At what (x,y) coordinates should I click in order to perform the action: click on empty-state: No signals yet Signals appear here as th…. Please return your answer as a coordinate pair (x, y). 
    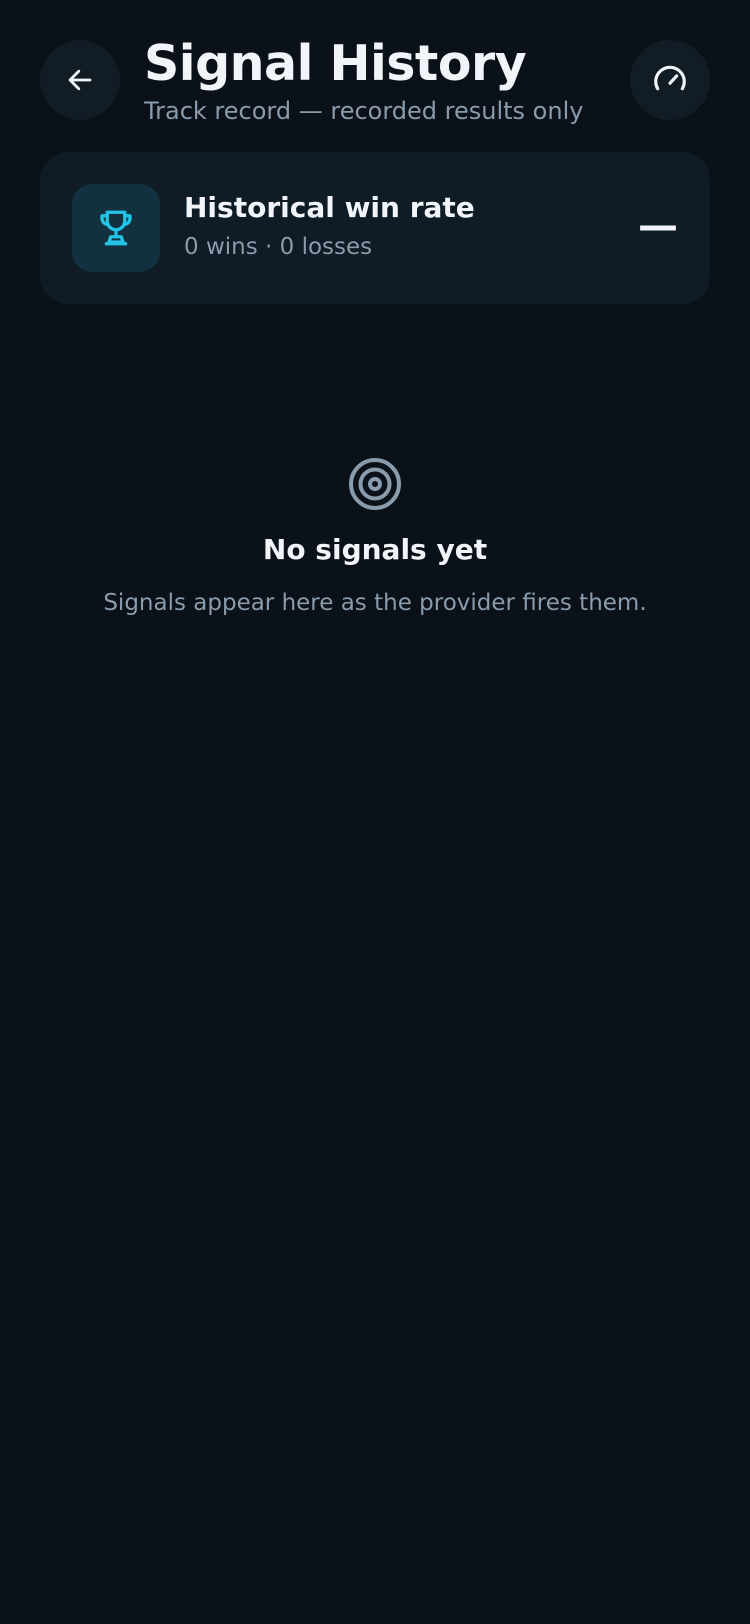
    Looking at the image, I should click on (375, 537).